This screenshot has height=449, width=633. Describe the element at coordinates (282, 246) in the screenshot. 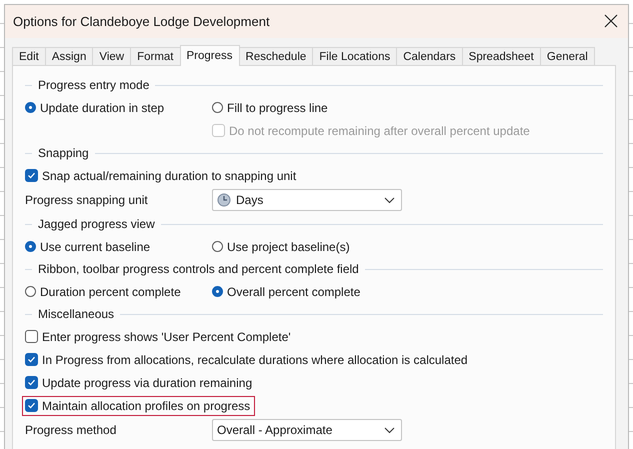

I see `radio-option: Use project baseline(s)` at that location.